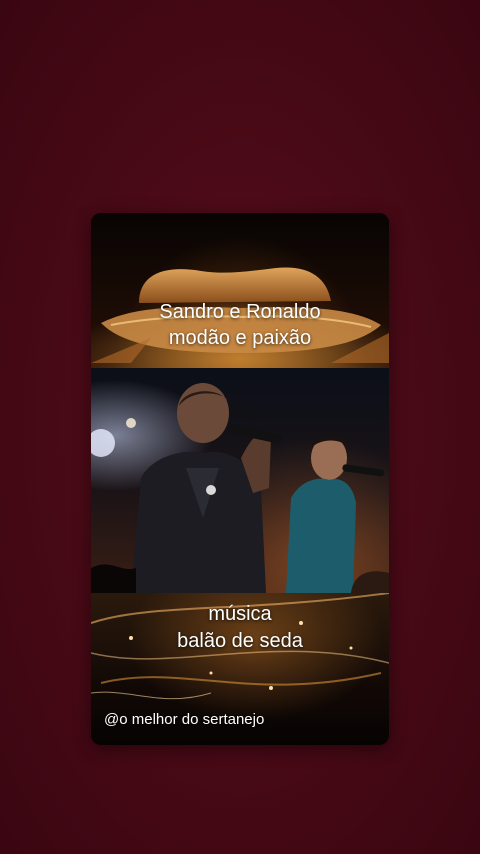  Describe the element at coordinates (240, 628) in the screenshot. I see `song-info: música balão de seda` at that location.